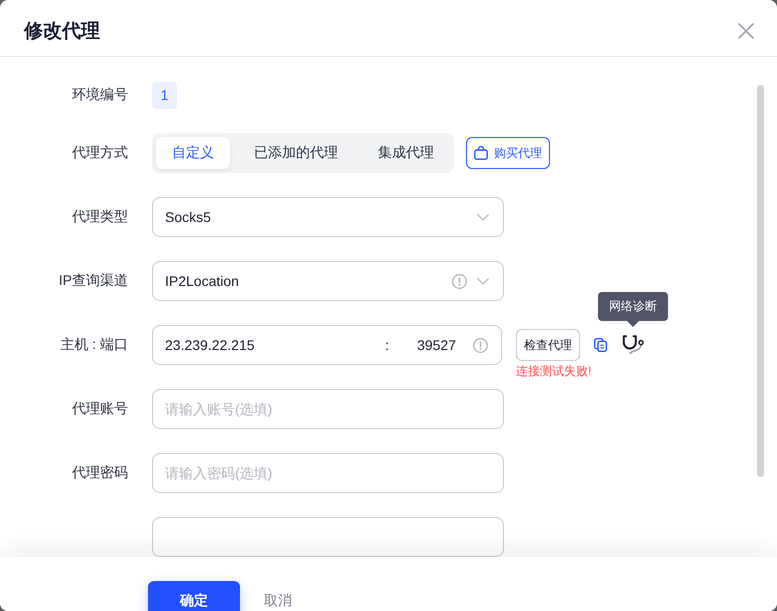 This screenshot has height=611, width=777. I want to click on field-label: 代理密码, so click(100, 473).